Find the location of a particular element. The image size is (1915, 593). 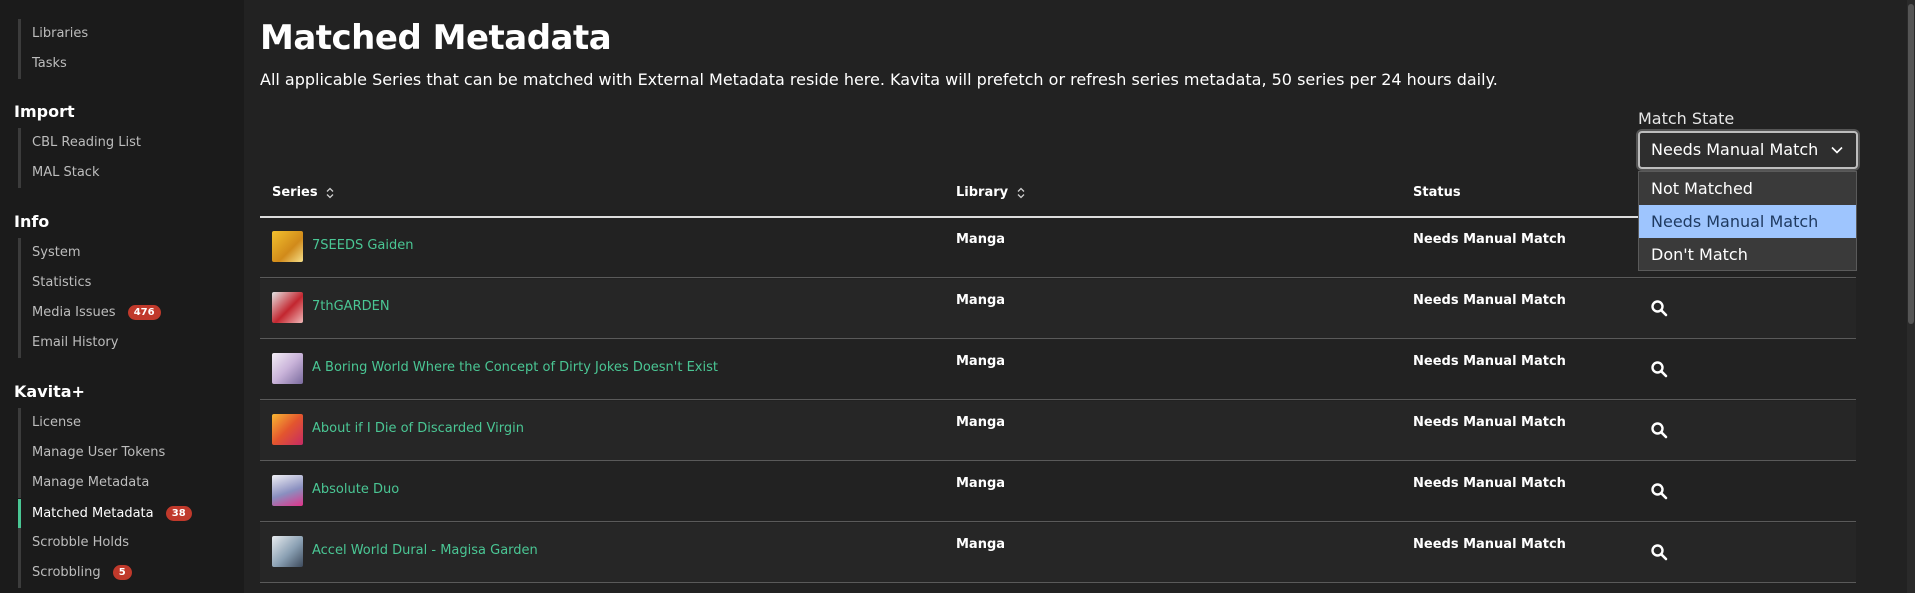

sidebar-item-label: Media Issues is located at coordinates (74, 312).